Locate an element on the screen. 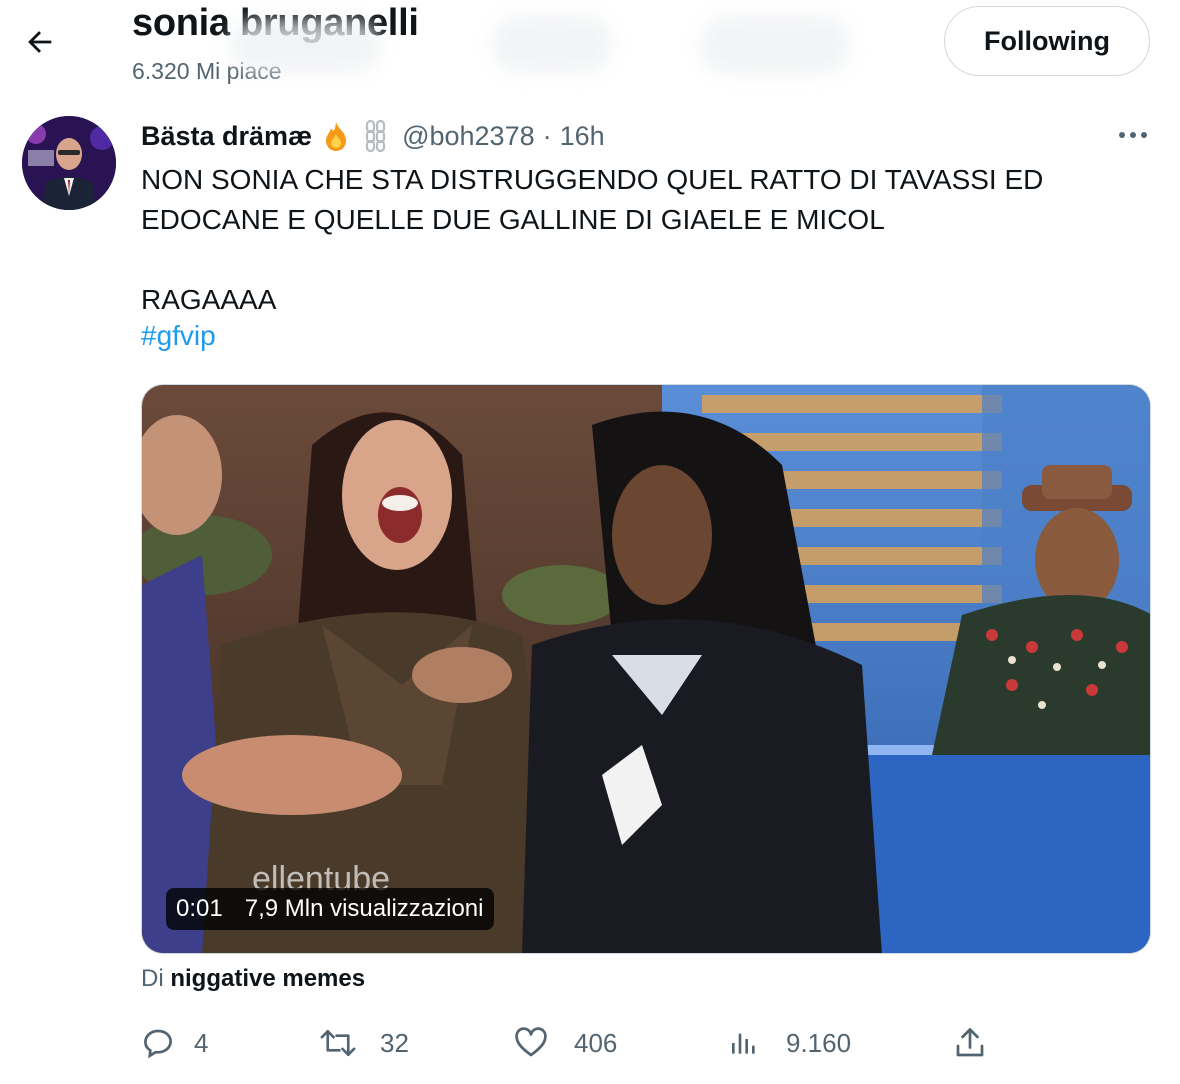 The width and height of the screenshot is (1180, 1084). avatar is located at coordinates (69, 163).